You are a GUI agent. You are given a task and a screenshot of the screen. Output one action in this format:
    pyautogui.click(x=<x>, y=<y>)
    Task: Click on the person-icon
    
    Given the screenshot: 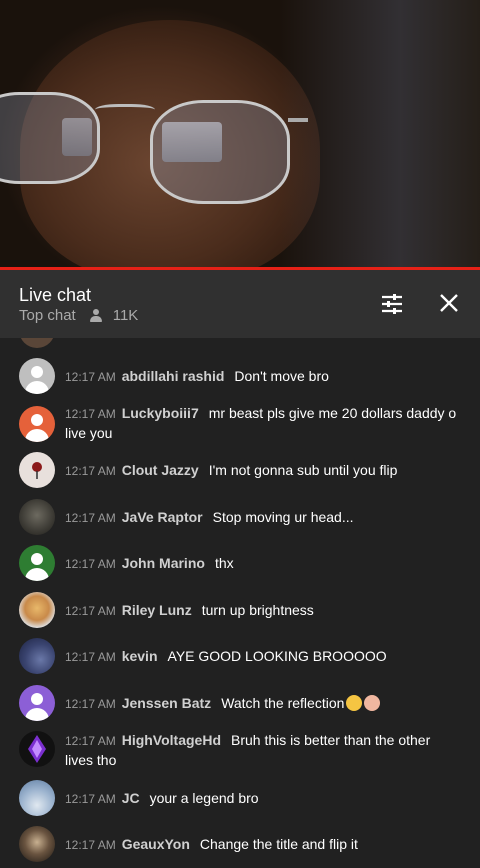 What is the action you would take?
    pyautogui.click(x=96, y=315)
    